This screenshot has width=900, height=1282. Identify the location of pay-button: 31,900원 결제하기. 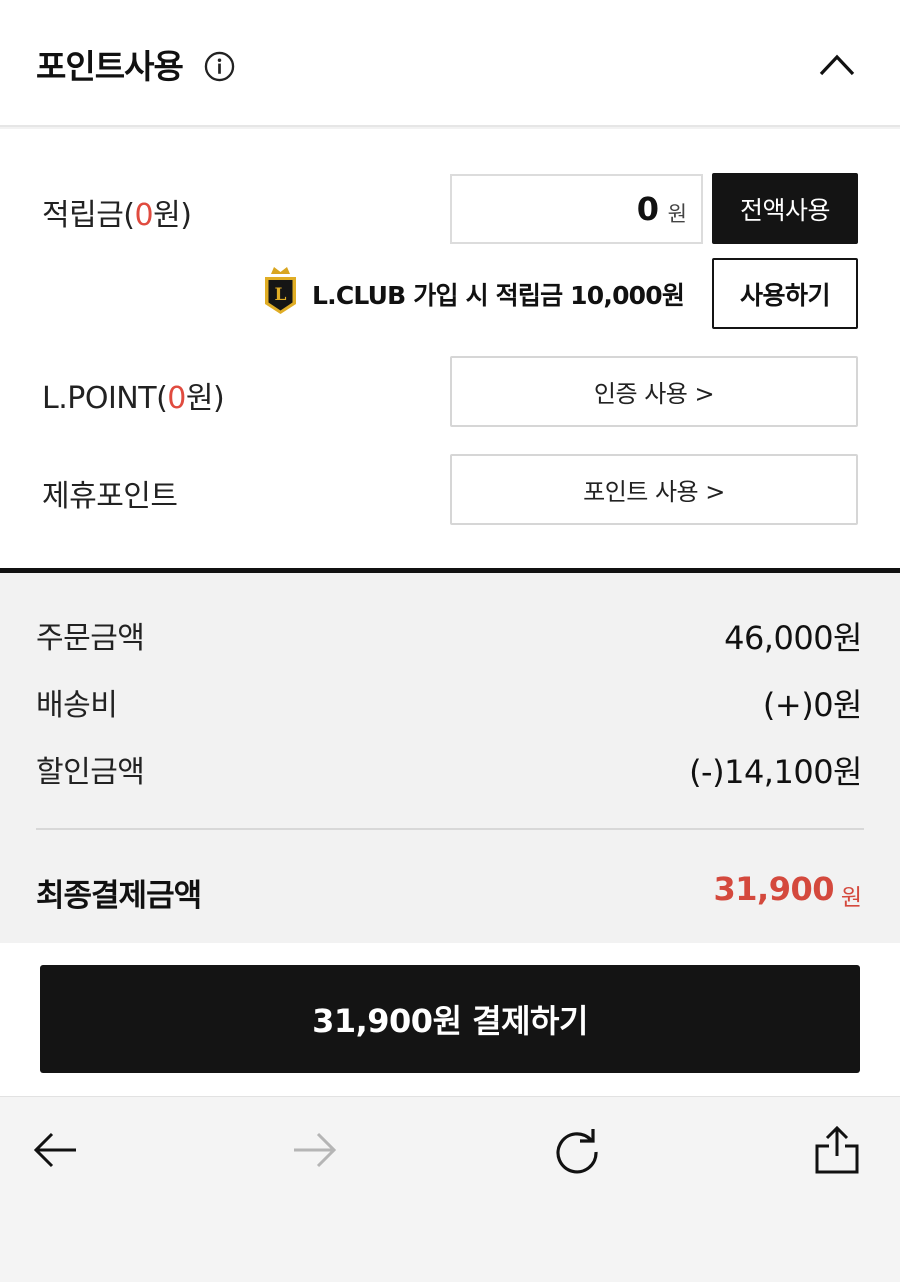
(450, 1019).